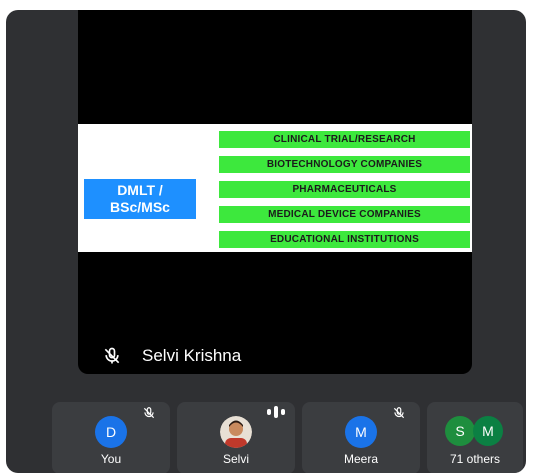 Image resolution: width=538 pixels, height=473 pixels. Describe the element at coordinates (140, 190) in the screenshot. I see `degree-line-1: DMLT /` at that location.